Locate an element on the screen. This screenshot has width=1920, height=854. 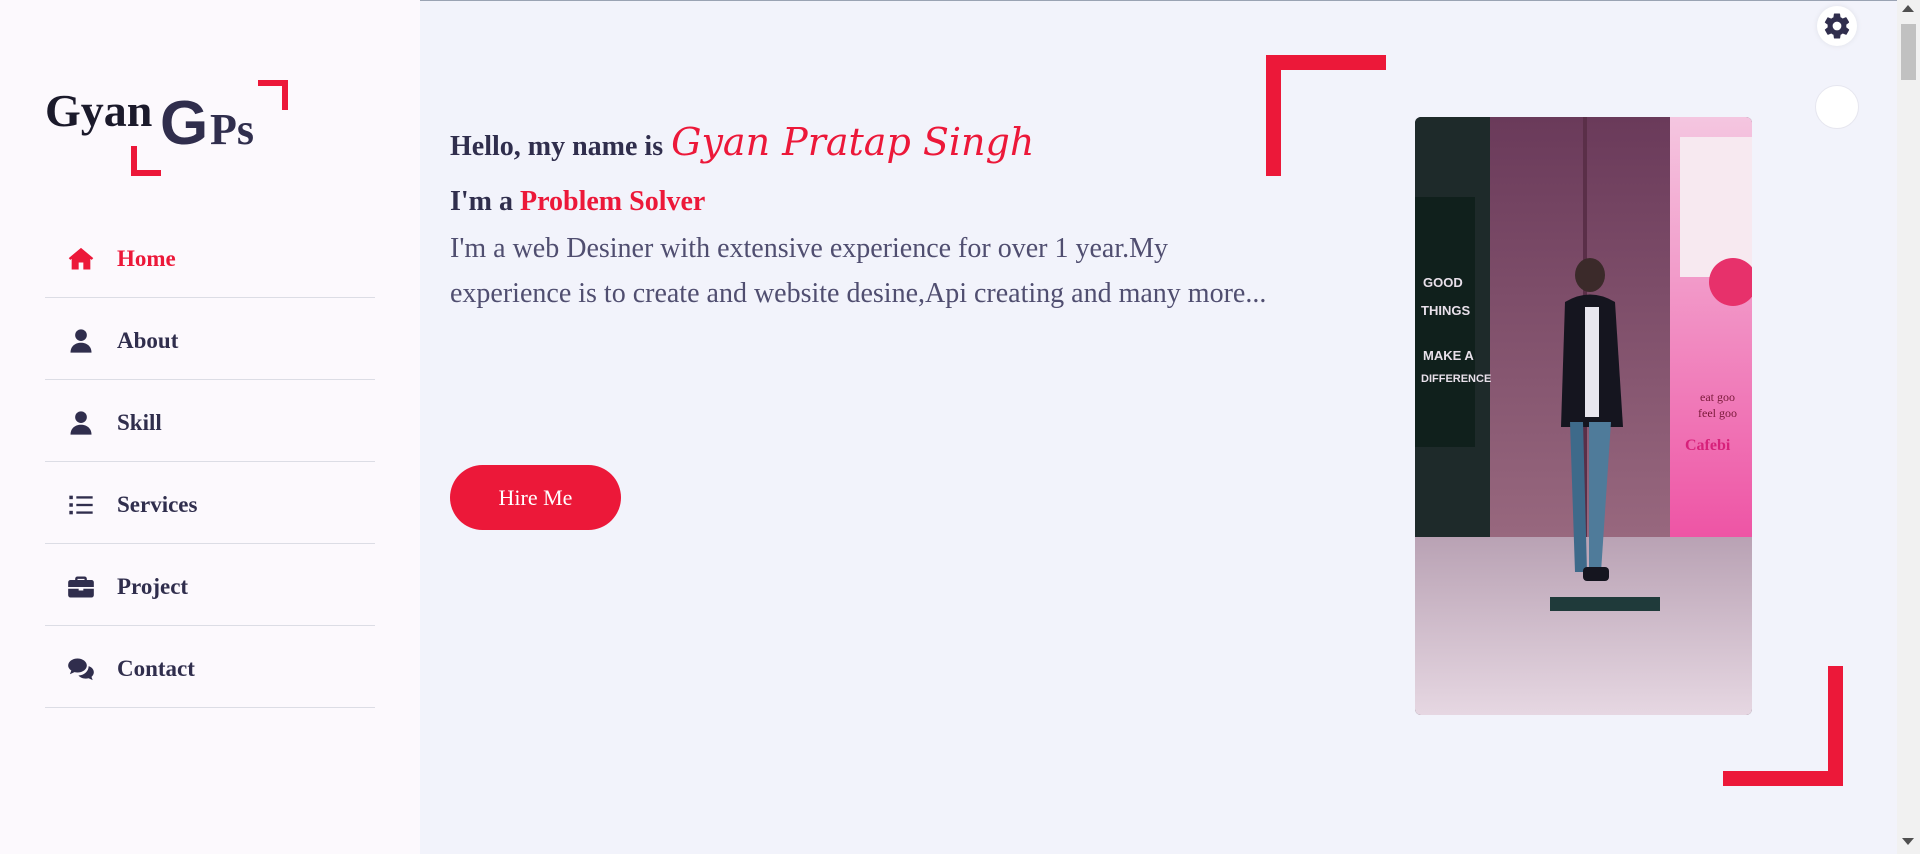
logo: Gyan G Ps is located at coordinates (170, 130).